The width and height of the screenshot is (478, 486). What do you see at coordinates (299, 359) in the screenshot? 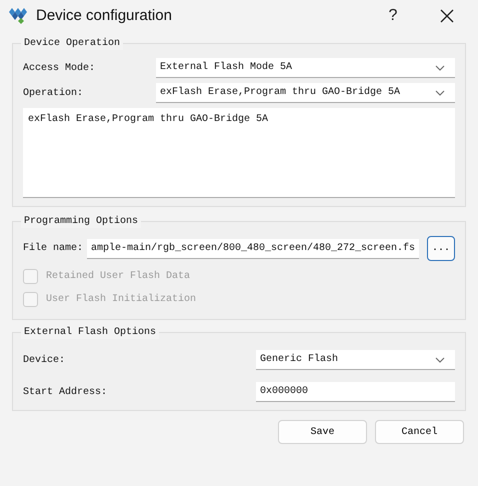
I see `dropdown-value: Generic Flash` at bounding box center [299, 359].